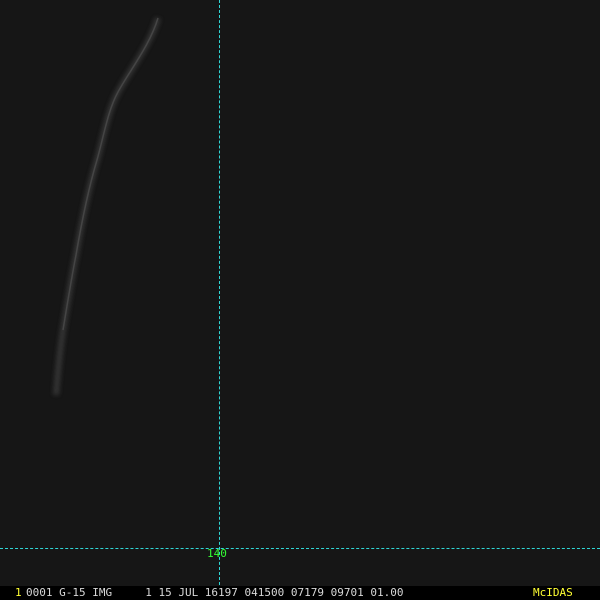 Image resolution: width=600 pixels, height=600 pixels. What do you see at coordinates (300, 548) in the screenshot?
I see `latitude-grid-line` at bounding box center [300, 548].